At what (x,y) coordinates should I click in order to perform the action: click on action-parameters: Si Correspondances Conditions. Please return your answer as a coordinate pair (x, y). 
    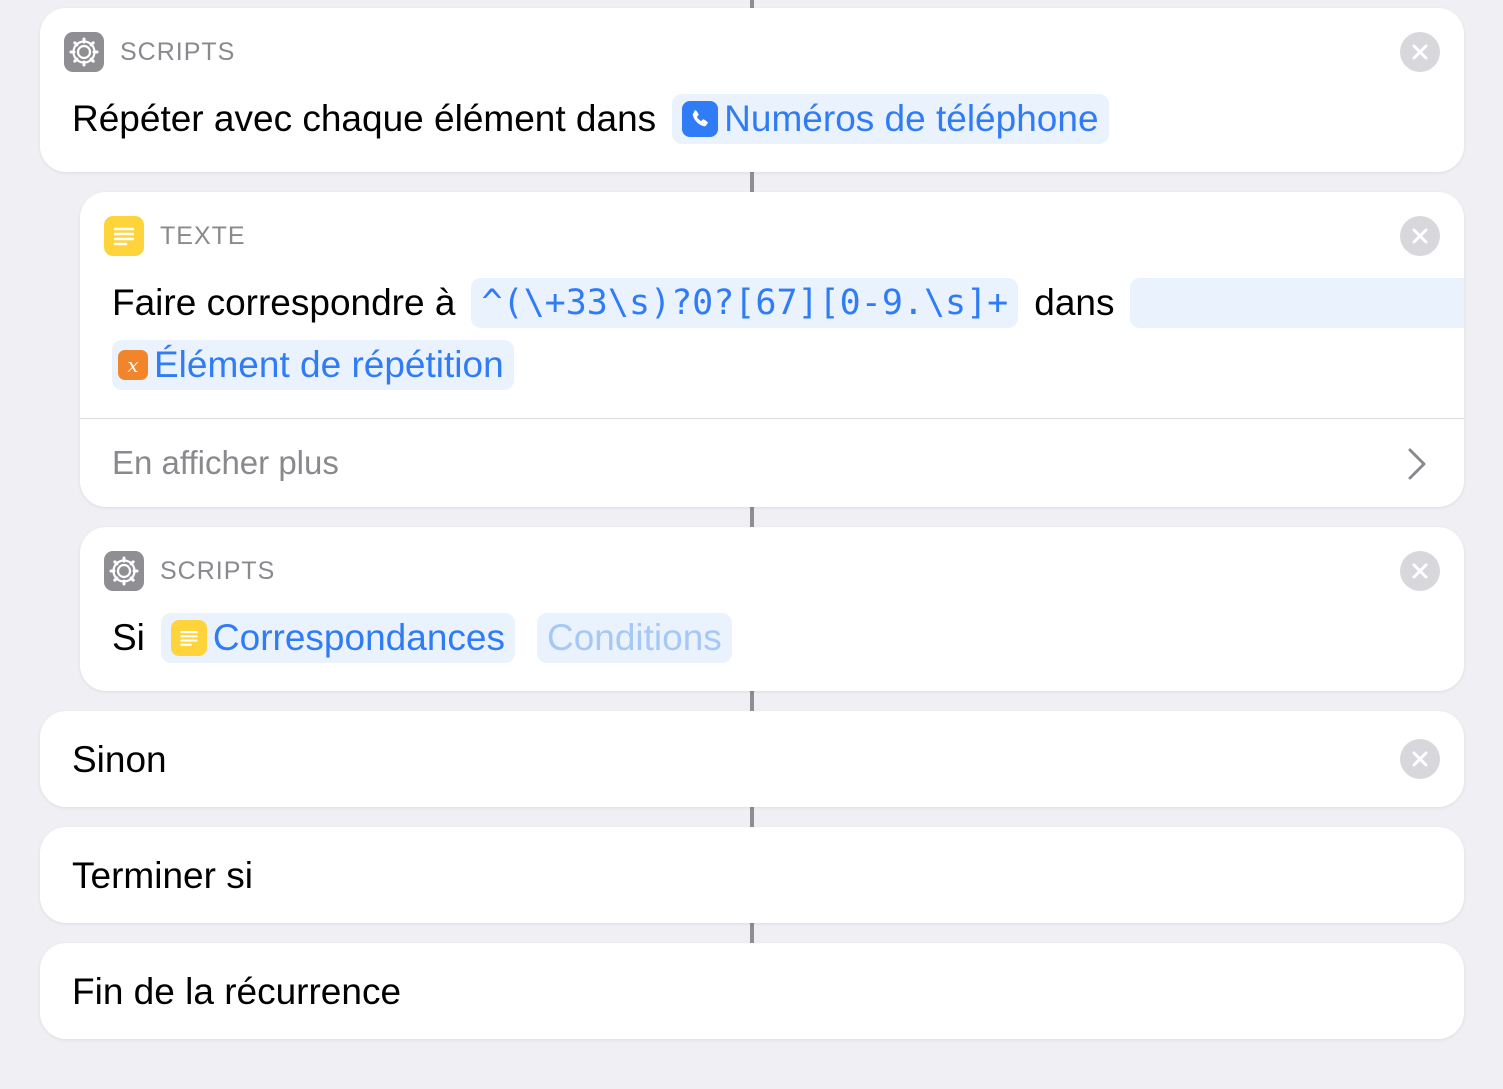
    Looking at the image, I should click on (422, 638).